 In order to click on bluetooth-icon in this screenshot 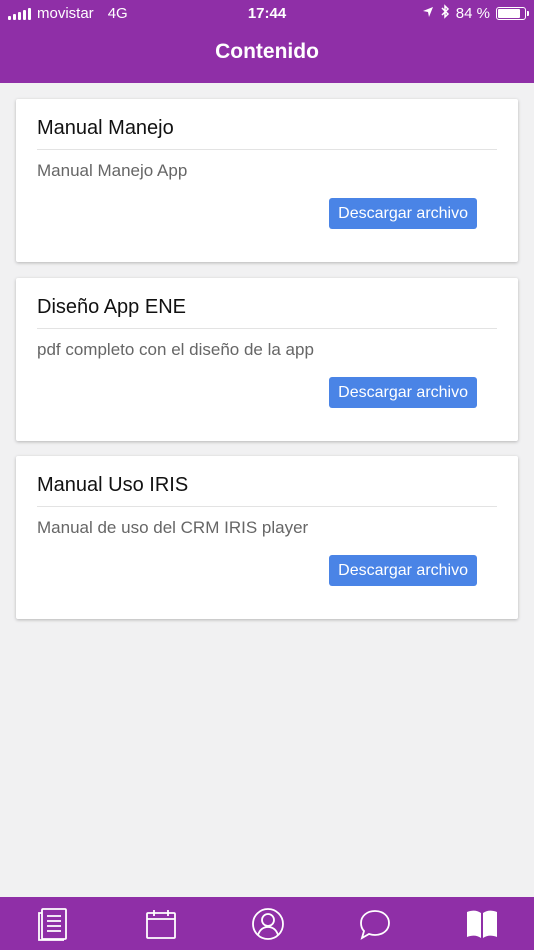, I will do `click(445, 13)`.